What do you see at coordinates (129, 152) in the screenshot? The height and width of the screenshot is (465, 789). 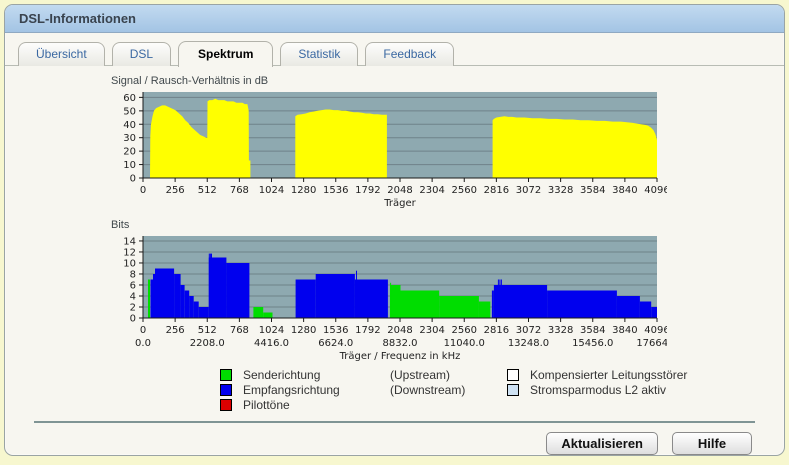 I see `svg-text: 20` at bounding box center [129, 152].